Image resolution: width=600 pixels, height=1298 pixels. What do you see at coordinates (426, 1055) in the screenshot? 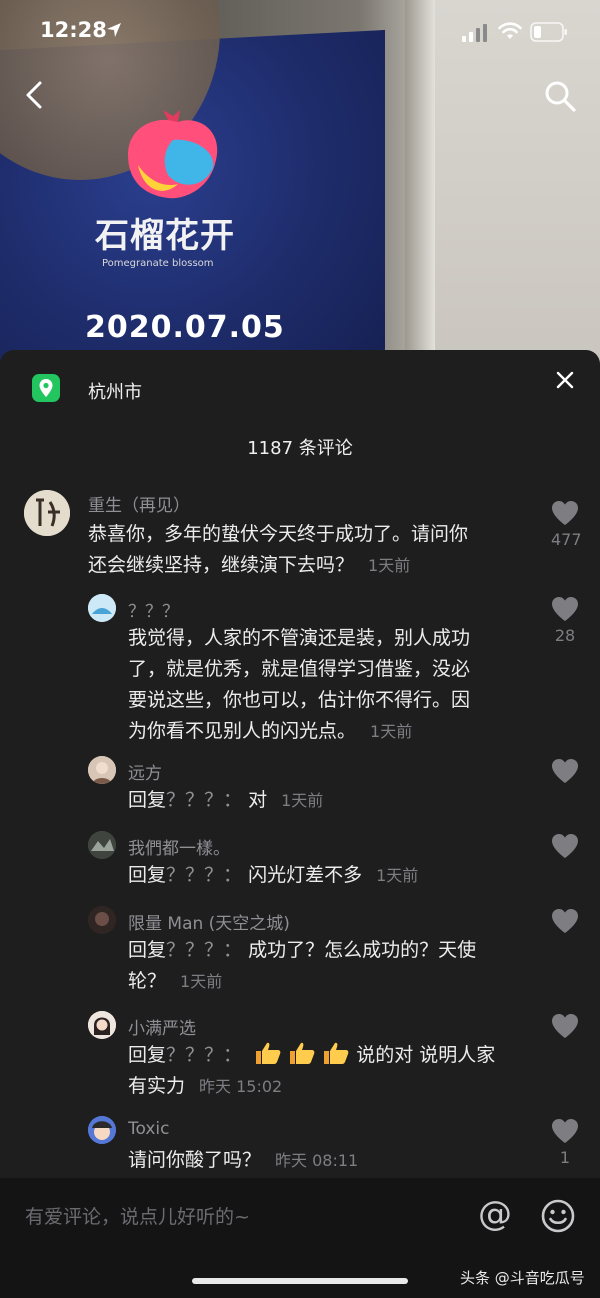
I see `comment-text-line: 说的对 说明人家` at bounding box center [426, 1055].